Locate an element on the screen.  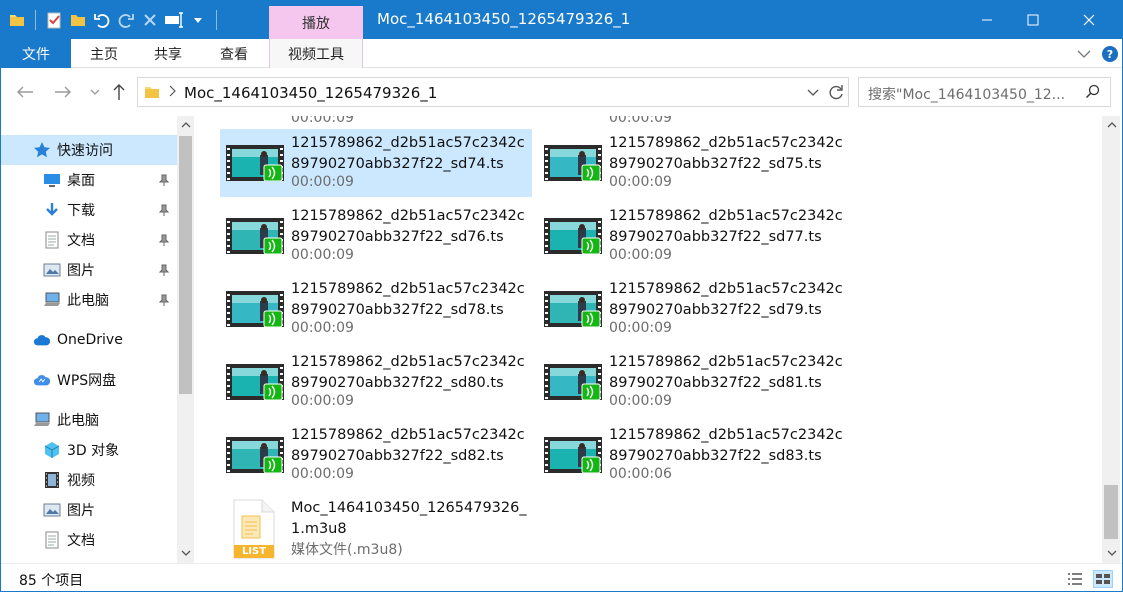
content-scrollbar is located at coordinates (1111, 339).